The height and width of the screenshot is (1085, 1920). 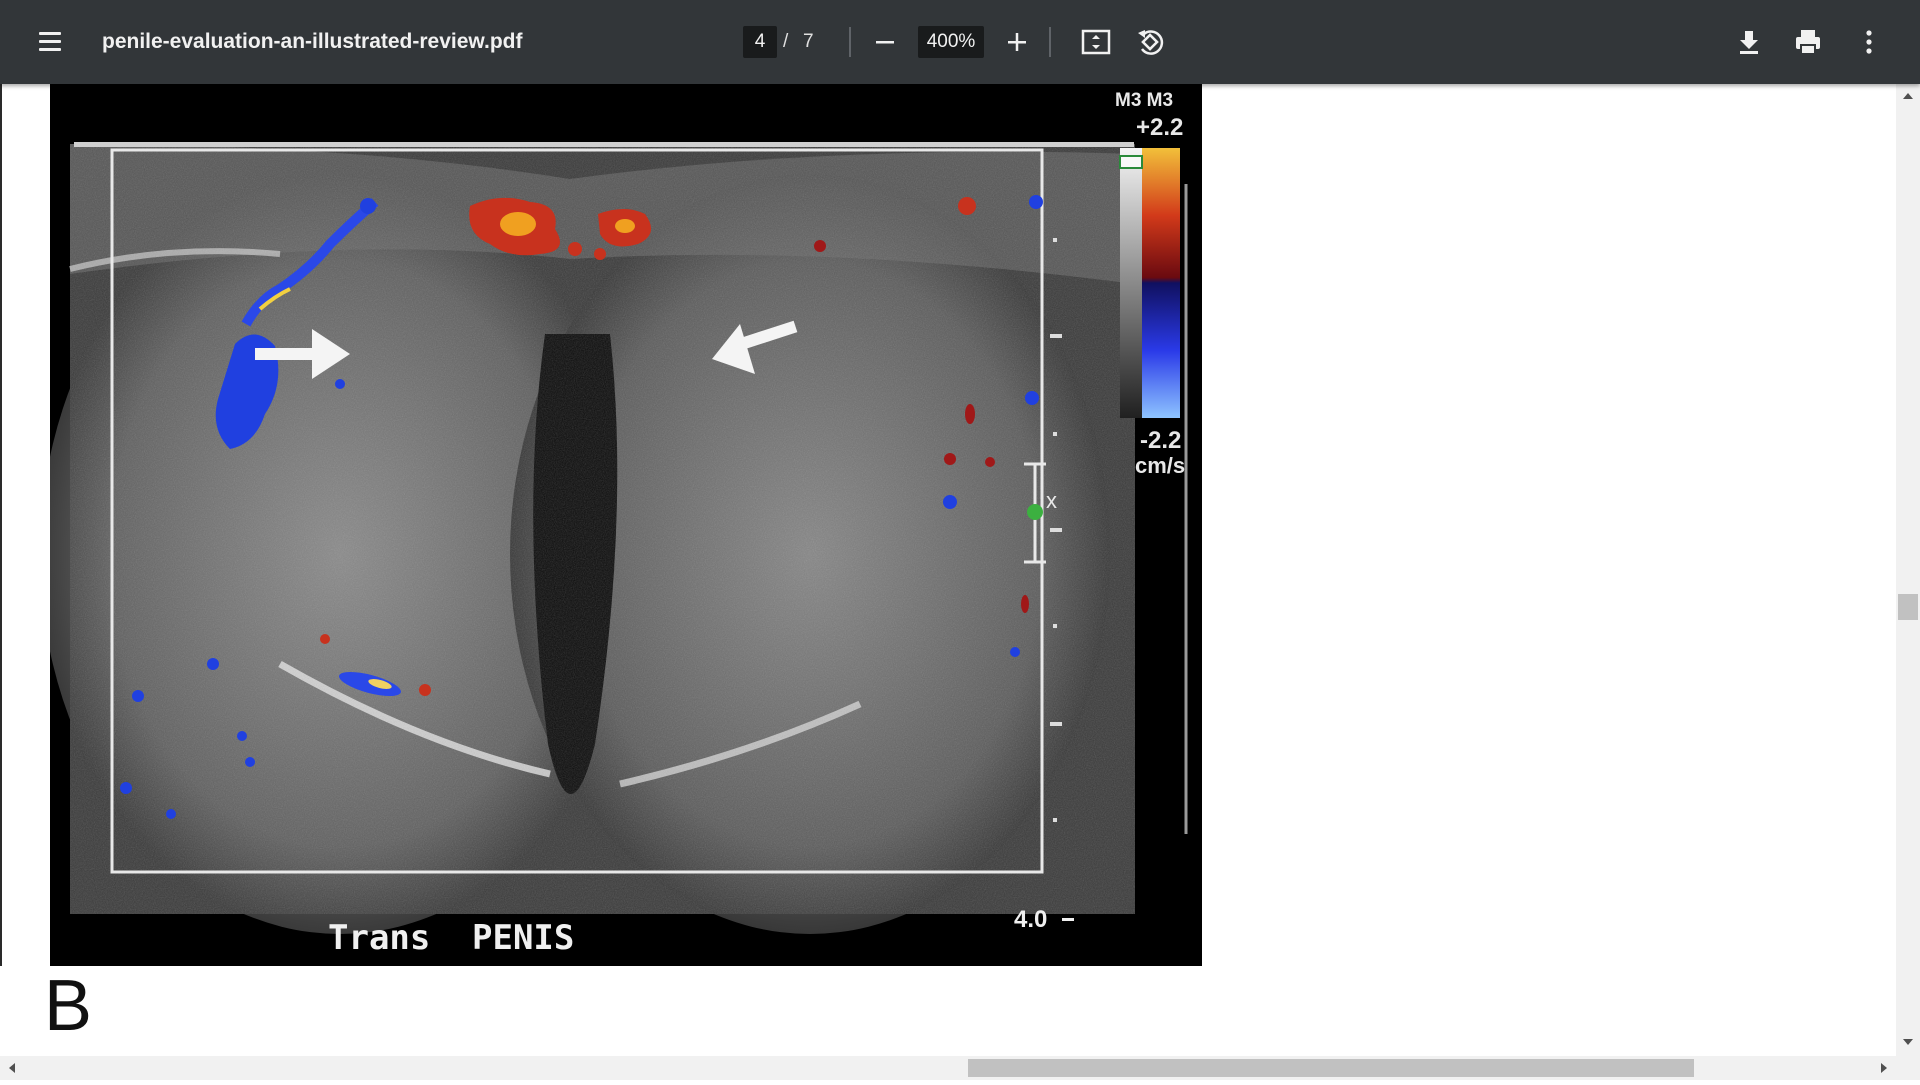 I want to click on zoom-in-button, so click(x=1017, y=42).